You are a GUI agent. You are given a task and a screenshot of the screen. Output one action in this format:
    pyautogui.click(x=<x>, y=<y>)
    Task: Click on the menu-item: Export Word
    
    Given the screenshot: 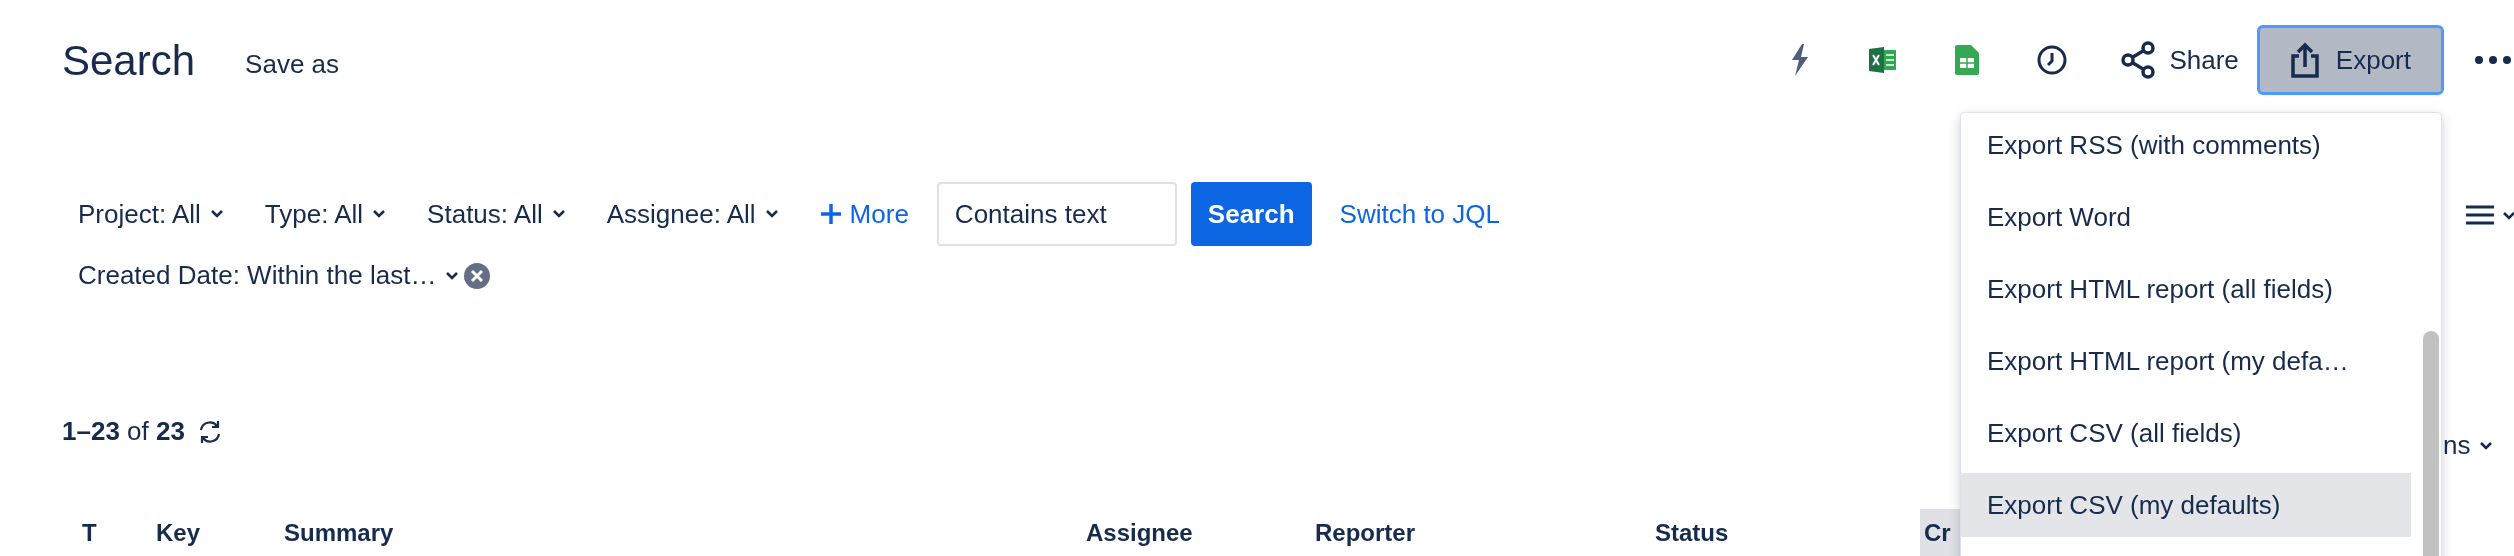 What is the action you would take?
    pyautogui.click(x=2186, y=217)
    